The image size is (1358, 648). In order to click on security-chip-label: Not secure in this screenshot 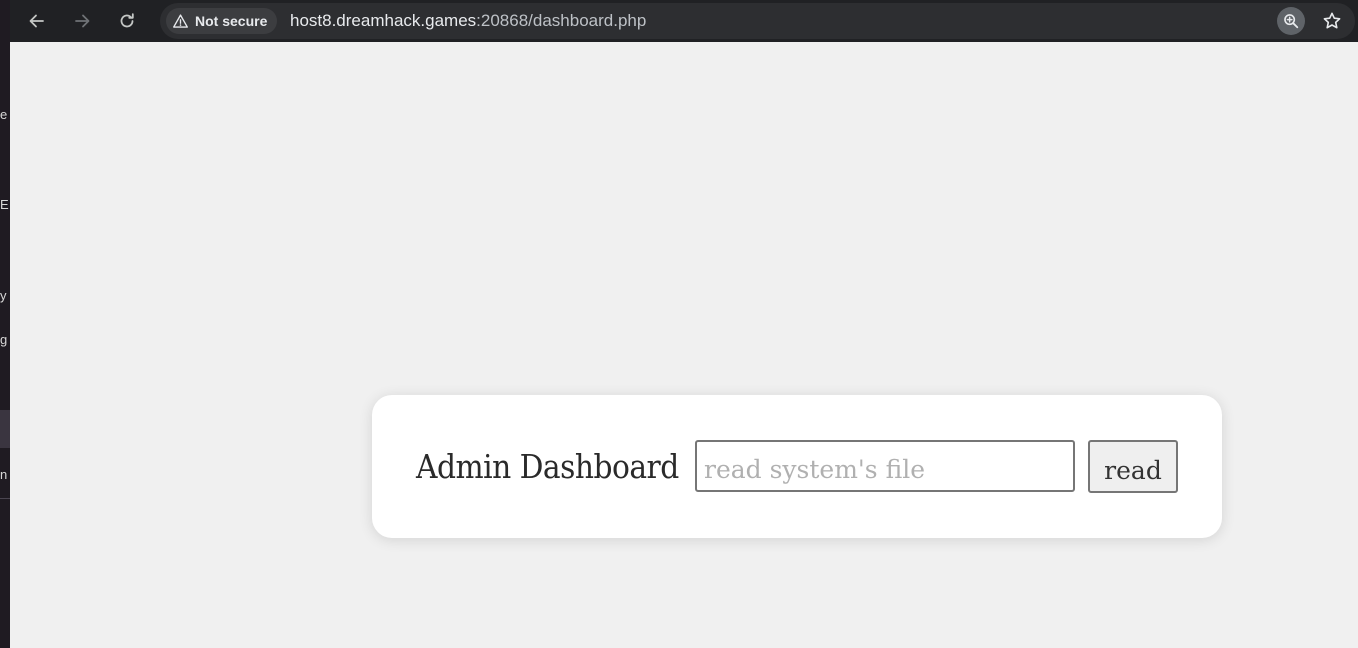, I will do `click(231, 21)`.